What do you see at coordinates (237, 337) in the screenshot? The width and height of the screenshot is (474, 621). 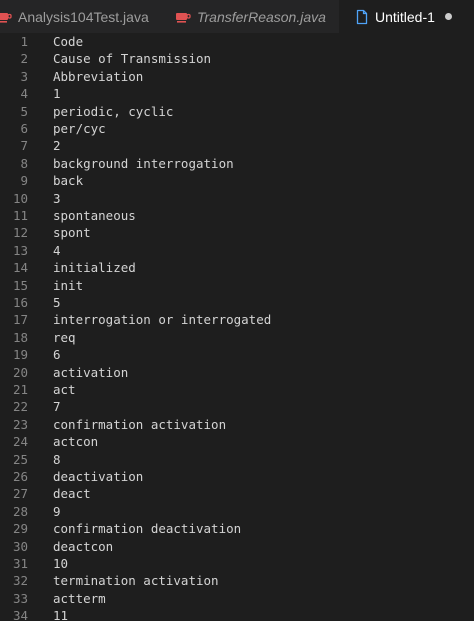 I see `code-line: 18 req` at bounding box center [237, 337].